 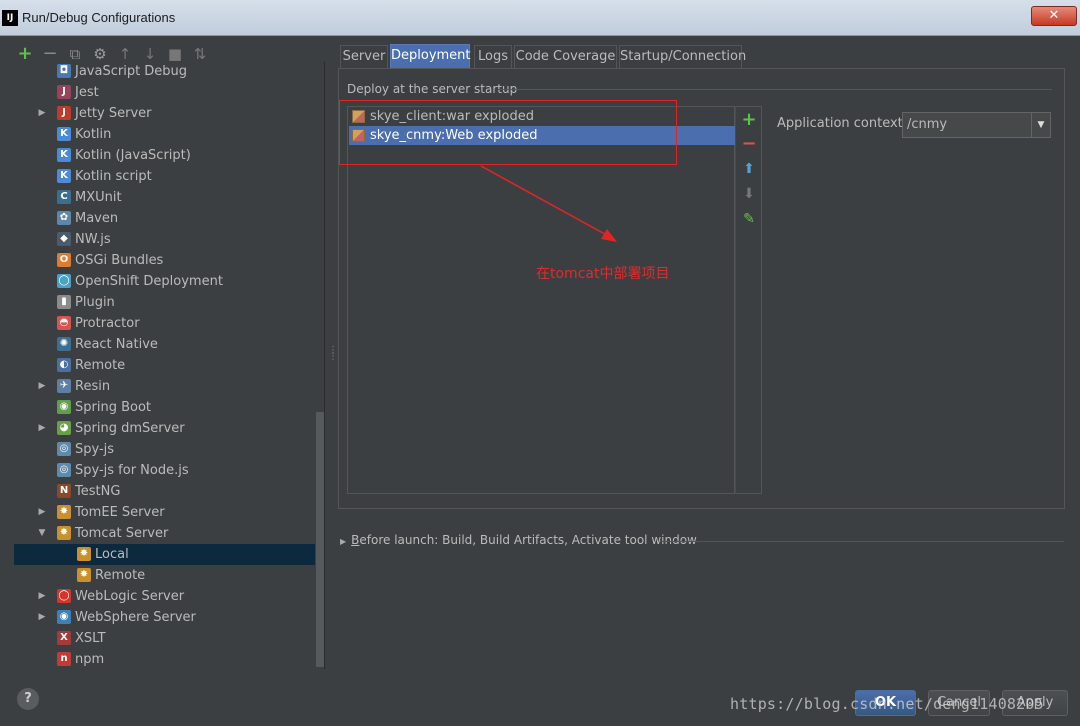 I want to click on openshift-icon: ◯, so click(x=64, y=281).